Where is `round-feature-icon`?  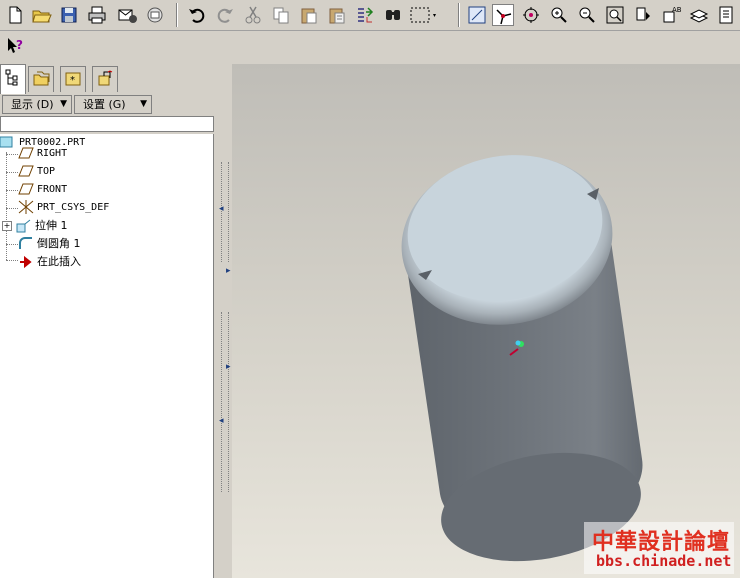 round-feature-icon is located at coordinates (26, 244).